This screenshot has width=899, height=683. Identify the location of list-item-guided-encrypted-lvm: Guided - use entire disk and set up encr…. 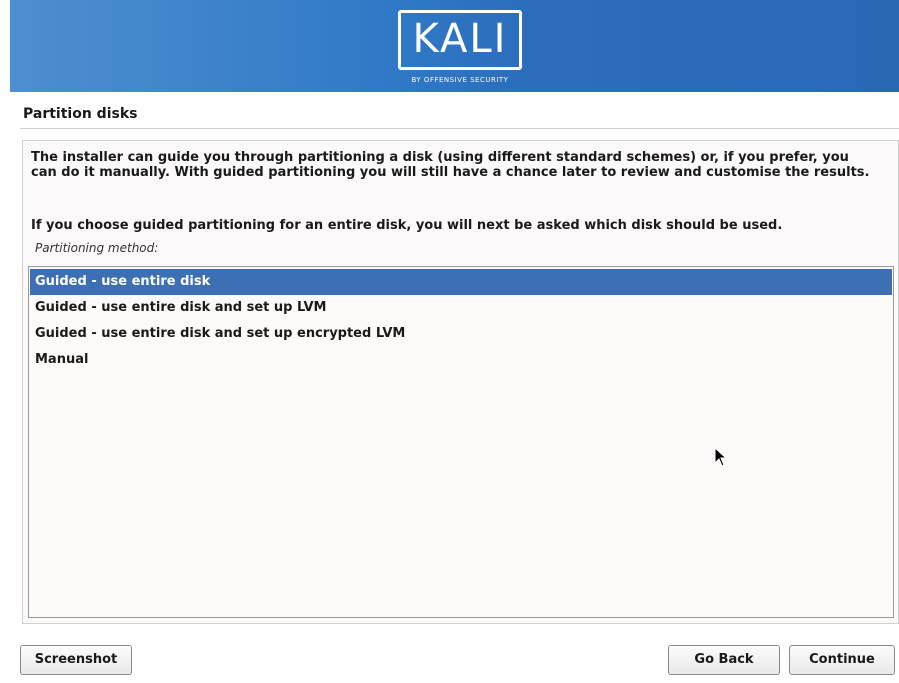
(461, 334).